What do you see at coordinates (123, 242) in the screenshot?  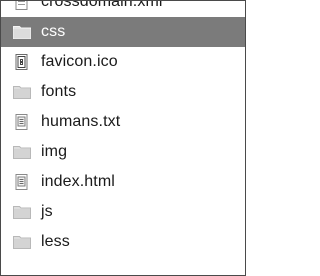 I see `file-row-less: less` at bounding box center [123, 242].